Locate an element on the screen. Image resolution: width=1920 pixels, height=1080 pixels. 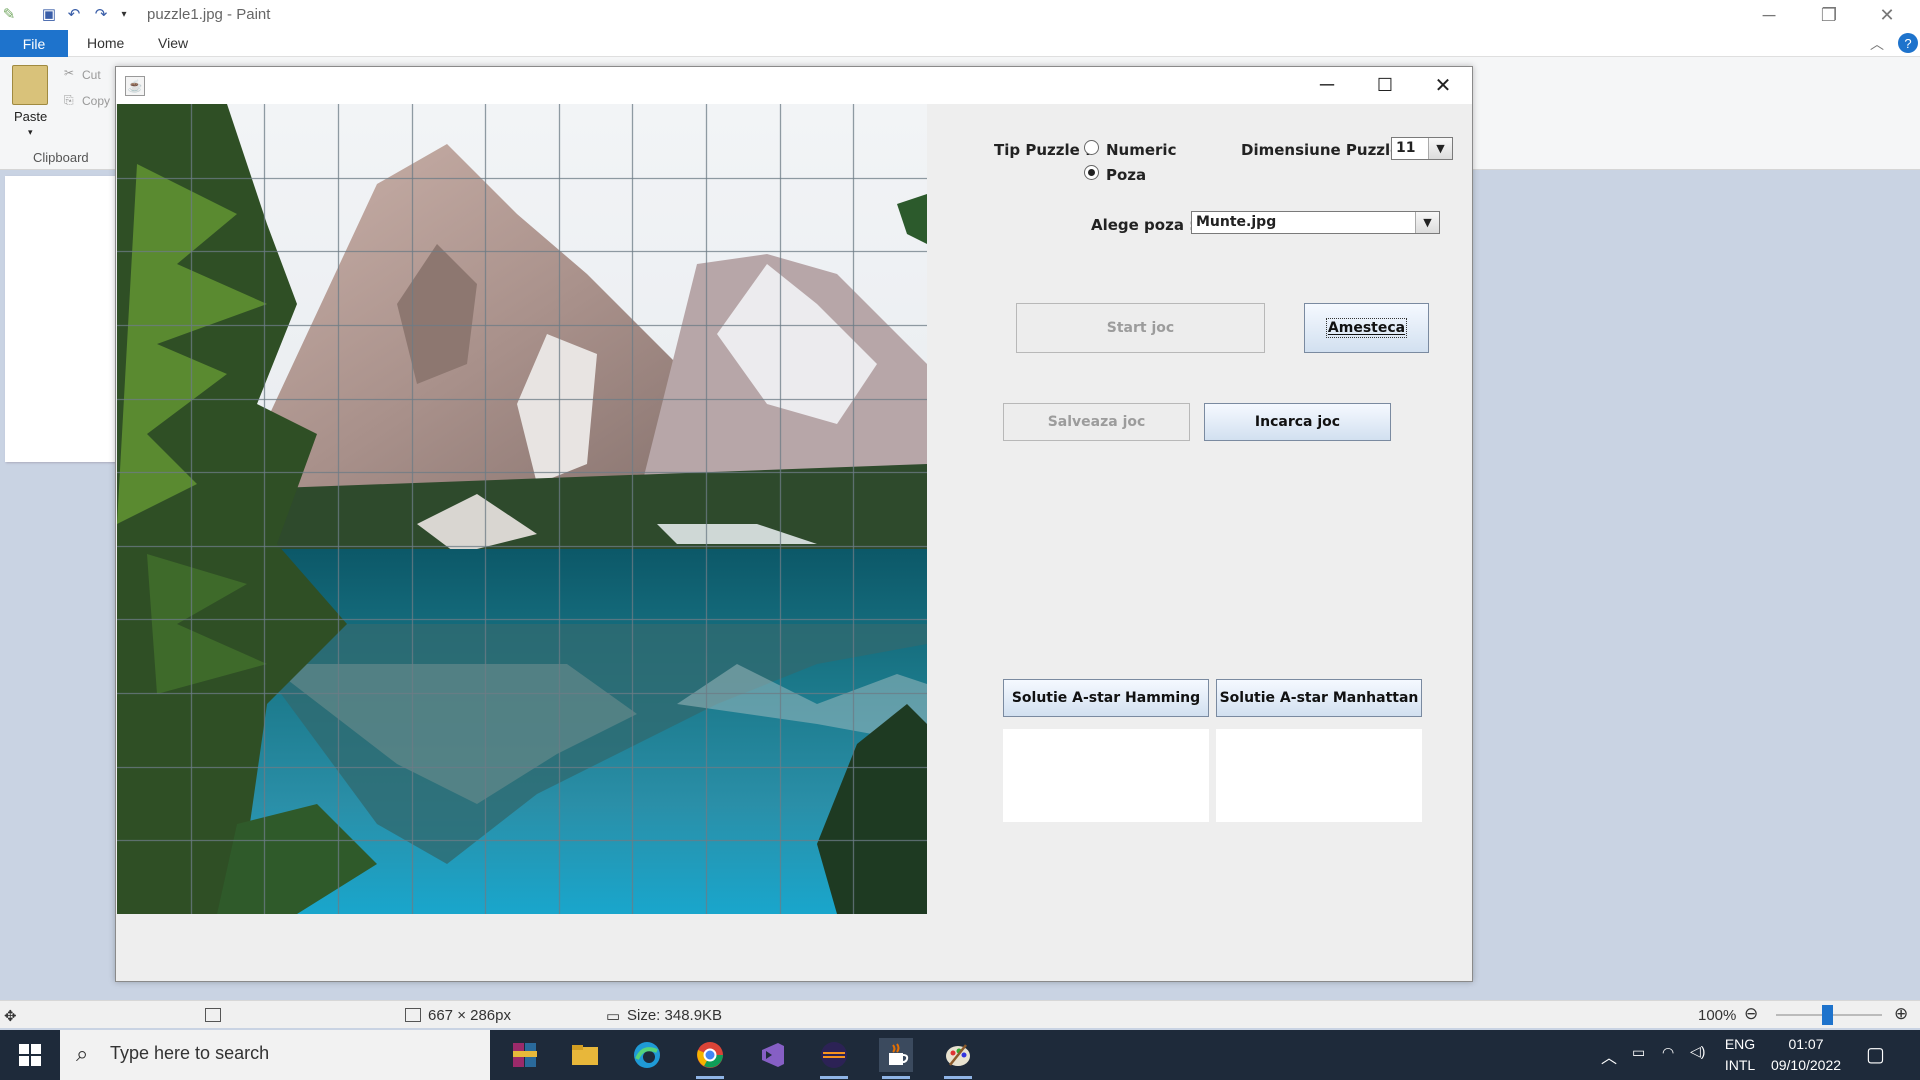
taskbar-search-box: ⌕ Type here to search is located at coordinates (275, 1055).